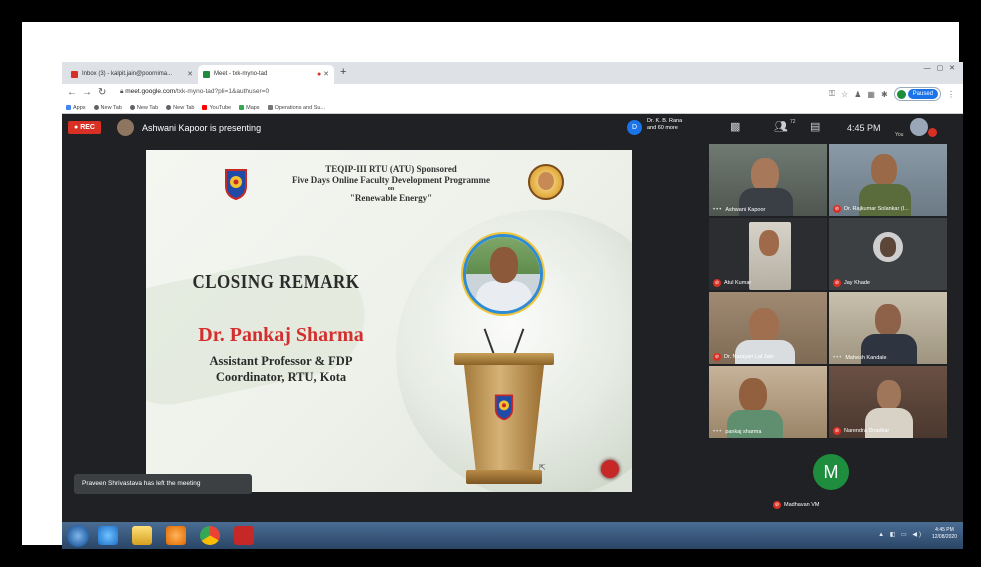 Image resolution: width=981 pixels, height=567 pixels. I want to click on start-button, so click(78, 536).